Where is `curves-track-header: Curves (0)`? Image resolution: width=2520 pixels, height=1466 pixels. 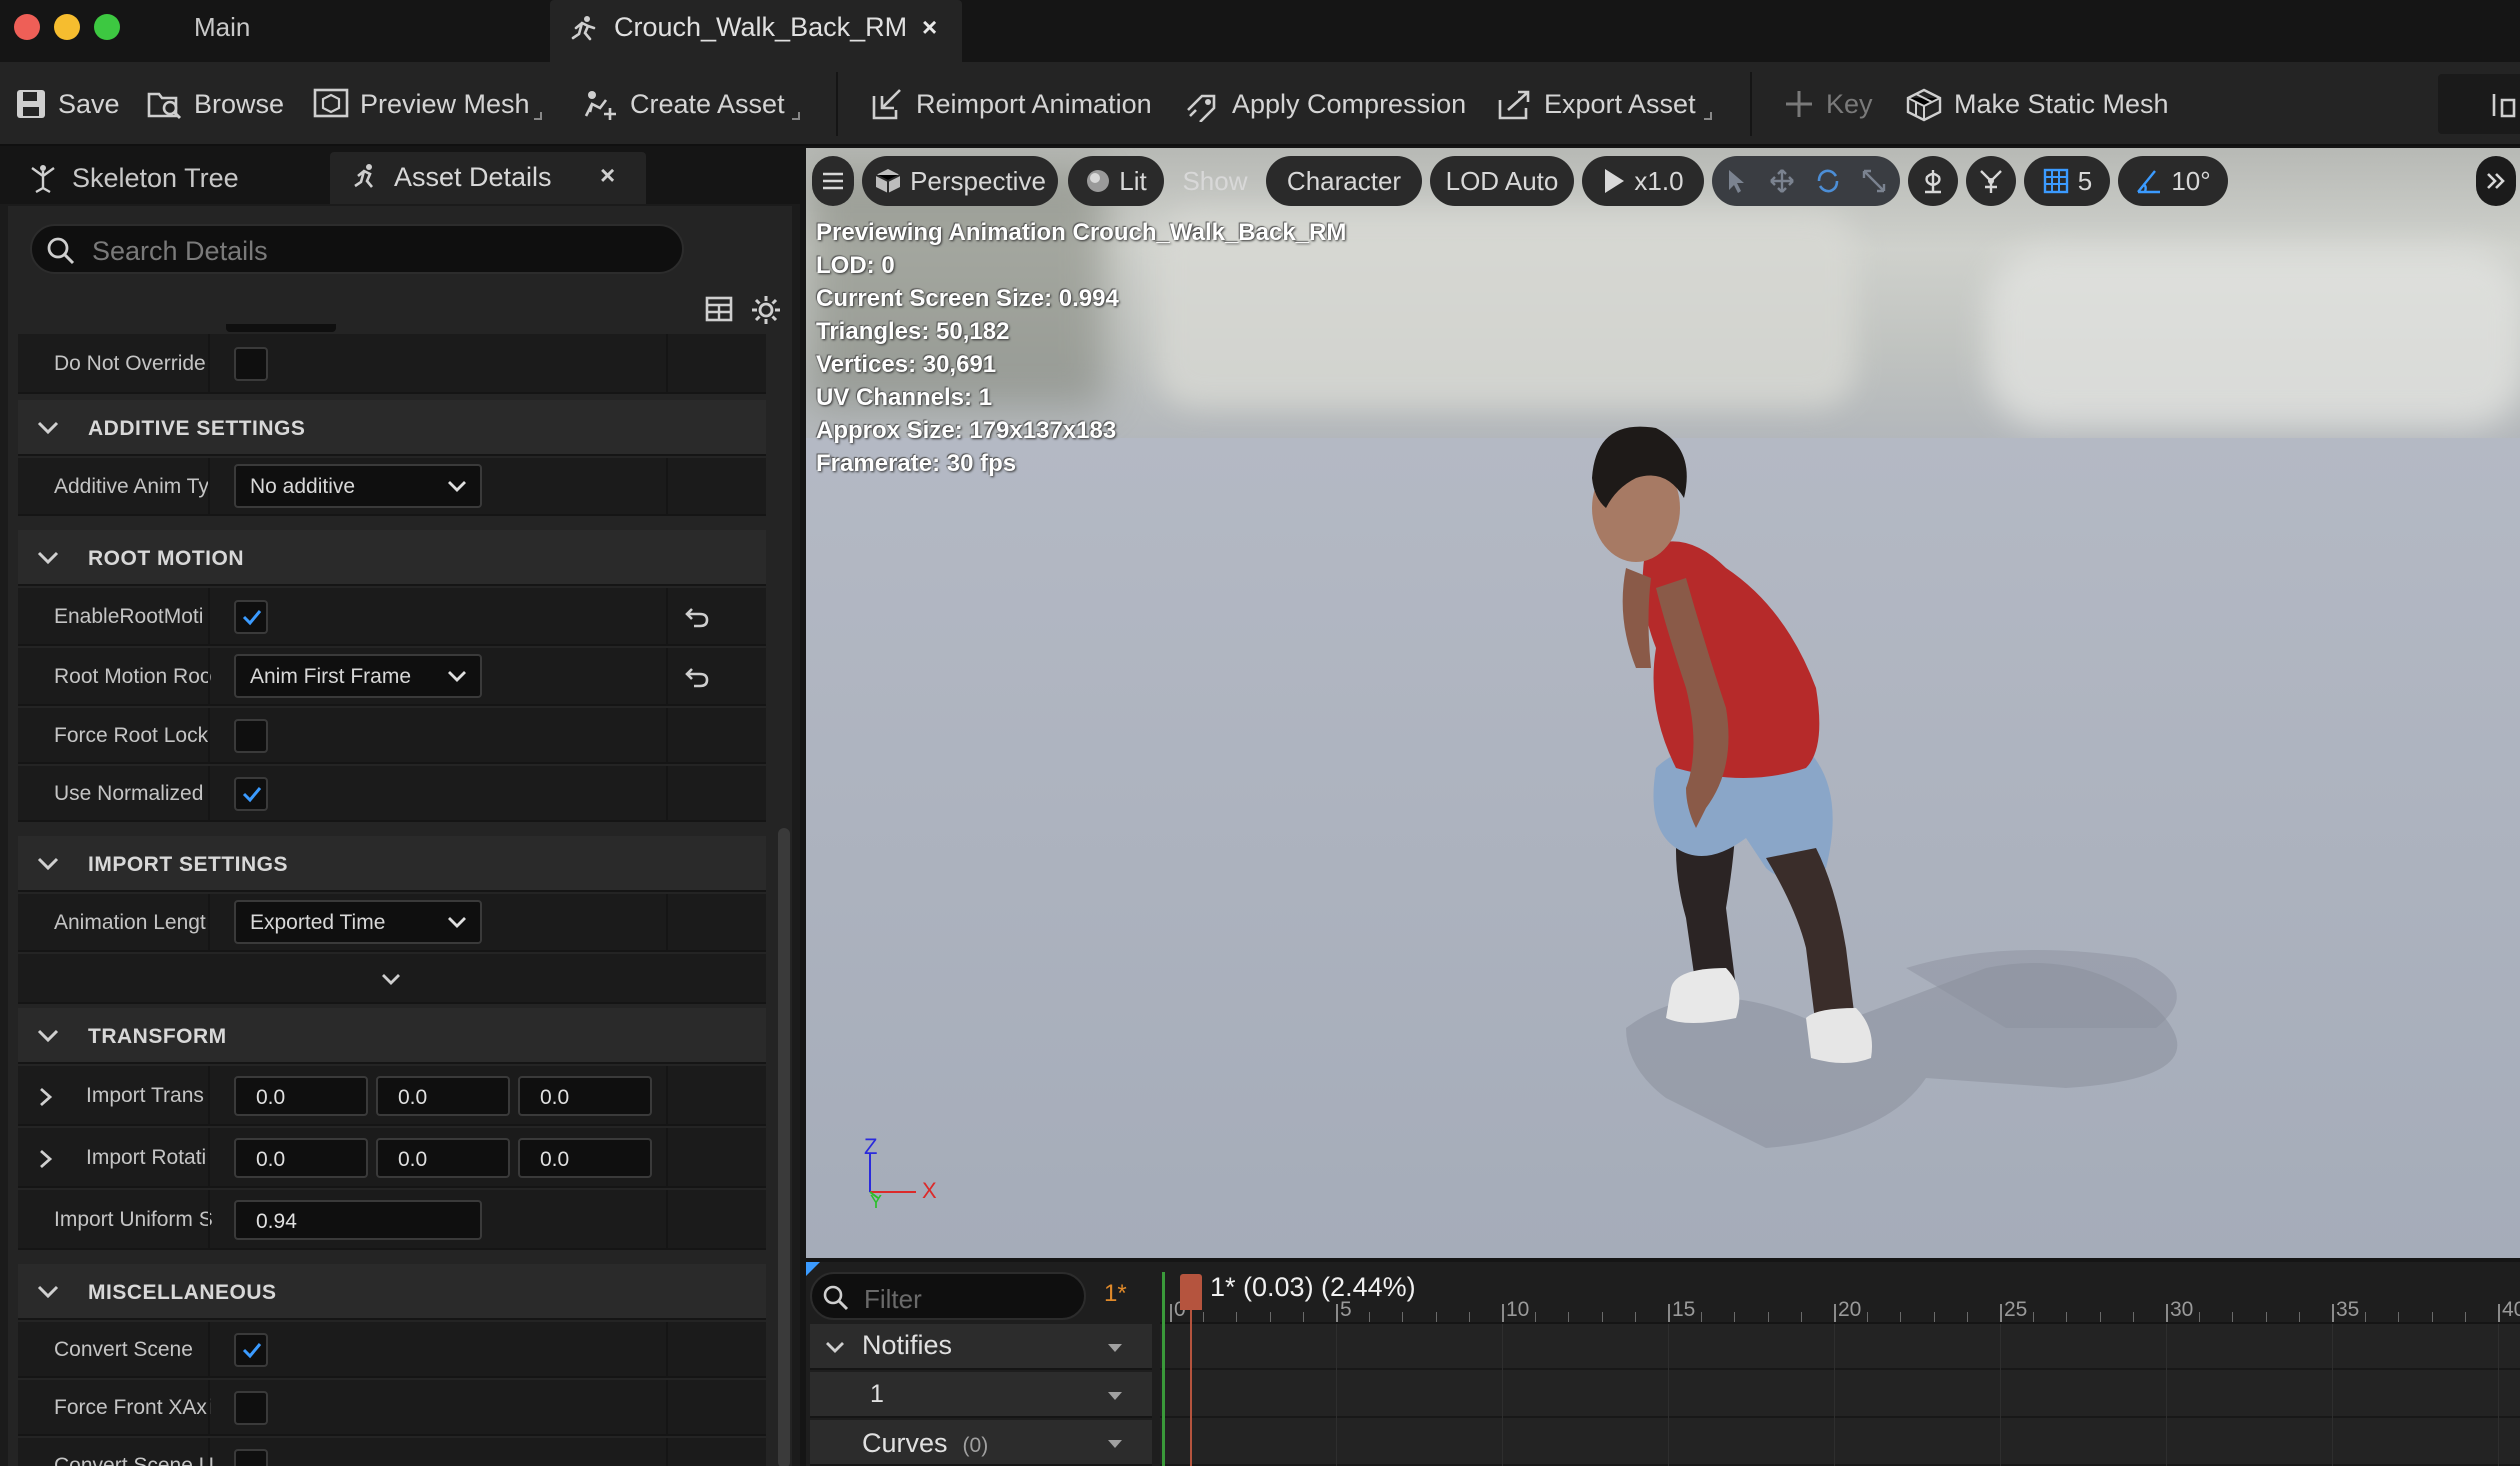 curves-track-header: Curves (0) is located at coordinates (981, 1443).